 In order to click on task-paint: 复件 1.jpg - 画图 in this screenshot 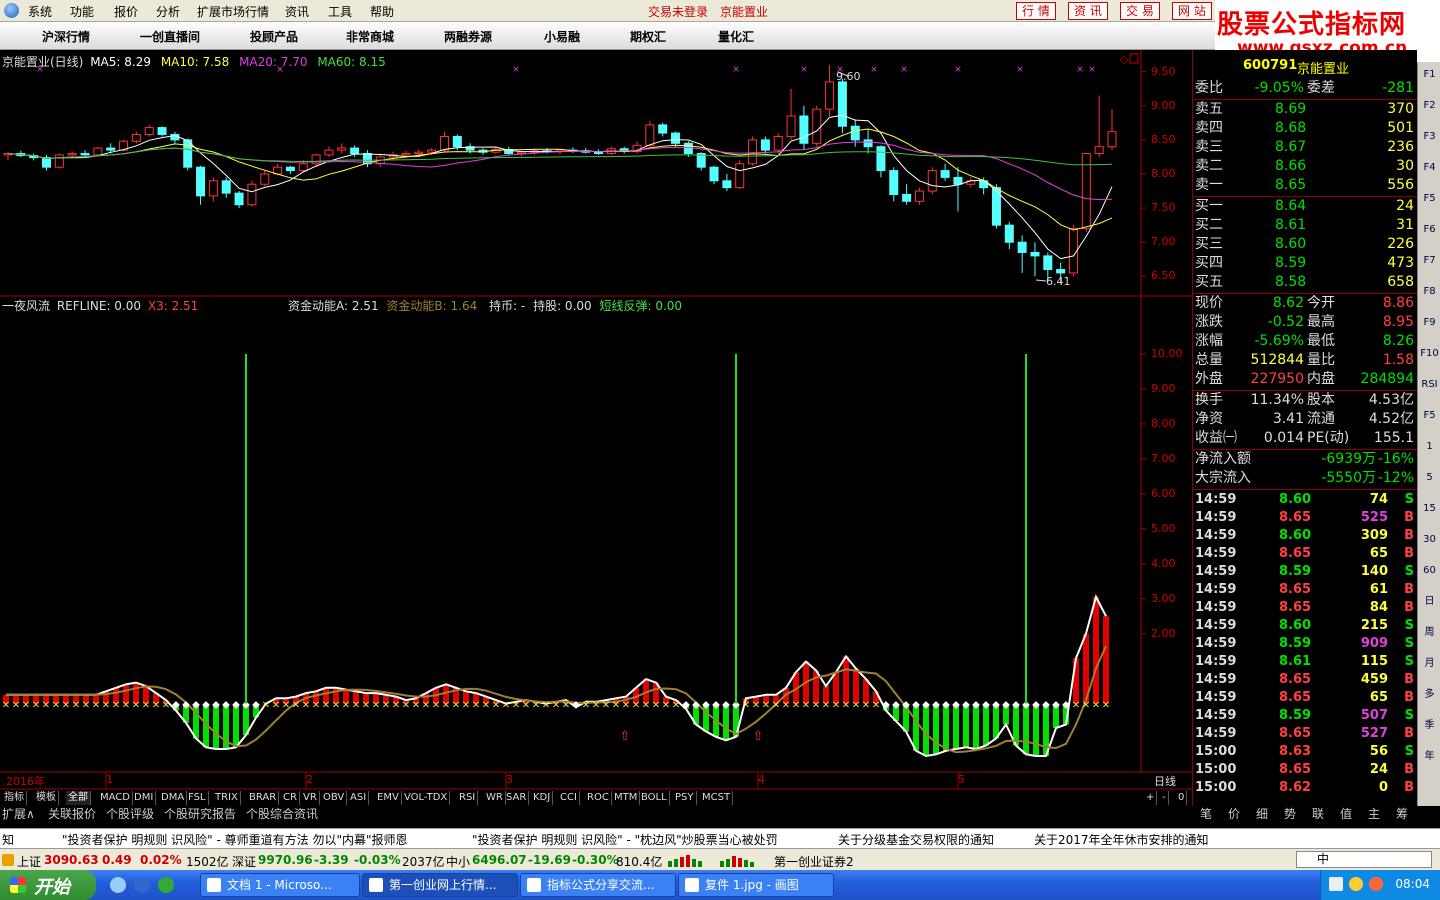, I will do `click(756, 885)`.